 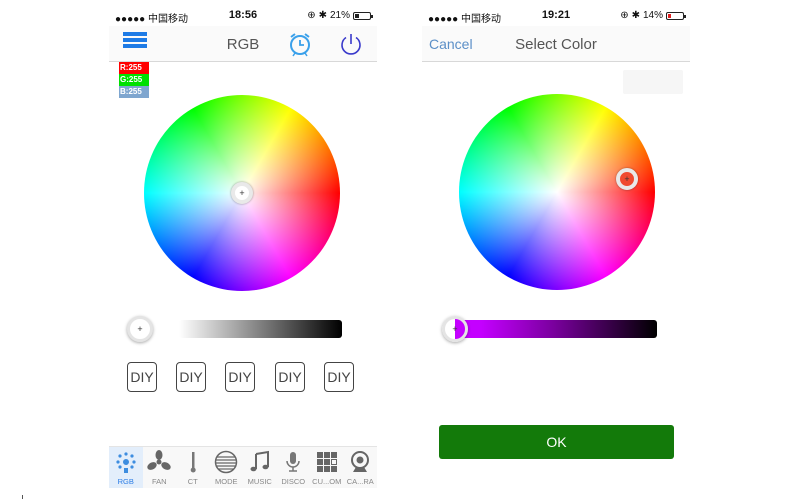 I want to click on alarm-clock-icon, so click(x=300, y=44).